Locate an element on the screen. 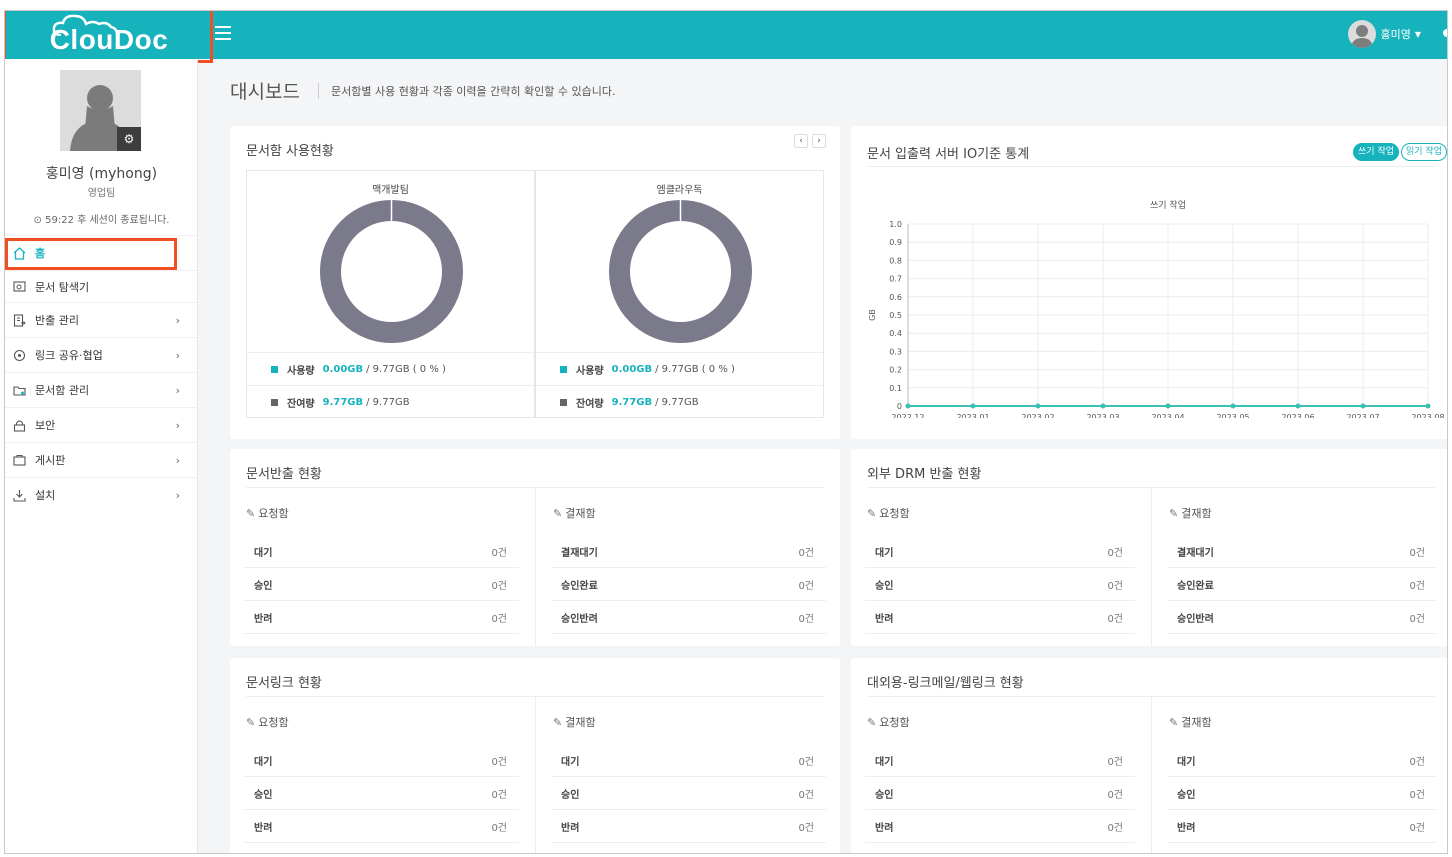 The width and height of the screenshot is (1452, 857). next-button: › is located at coordinates (819, 141).